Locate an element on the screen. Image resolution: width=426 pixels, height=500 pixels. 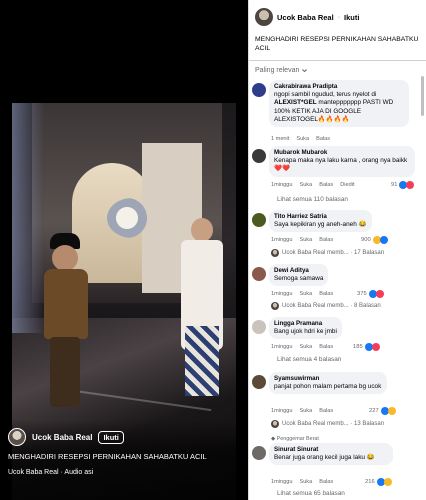
post-header: Ucok Baba Real · Ikuti is located at coordinates (307, 17).